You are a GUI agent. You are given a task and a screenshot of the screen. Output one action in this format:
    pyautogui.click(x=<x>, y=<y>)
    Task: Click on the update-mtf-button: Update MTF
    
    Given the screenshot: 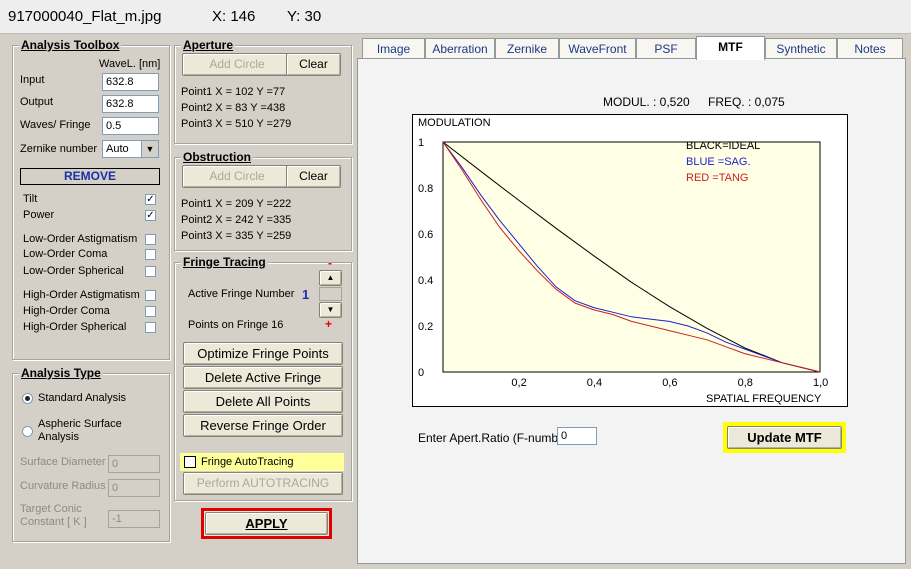 What is the action you would take?
    pyautogui.click(x=784, y=437)
    